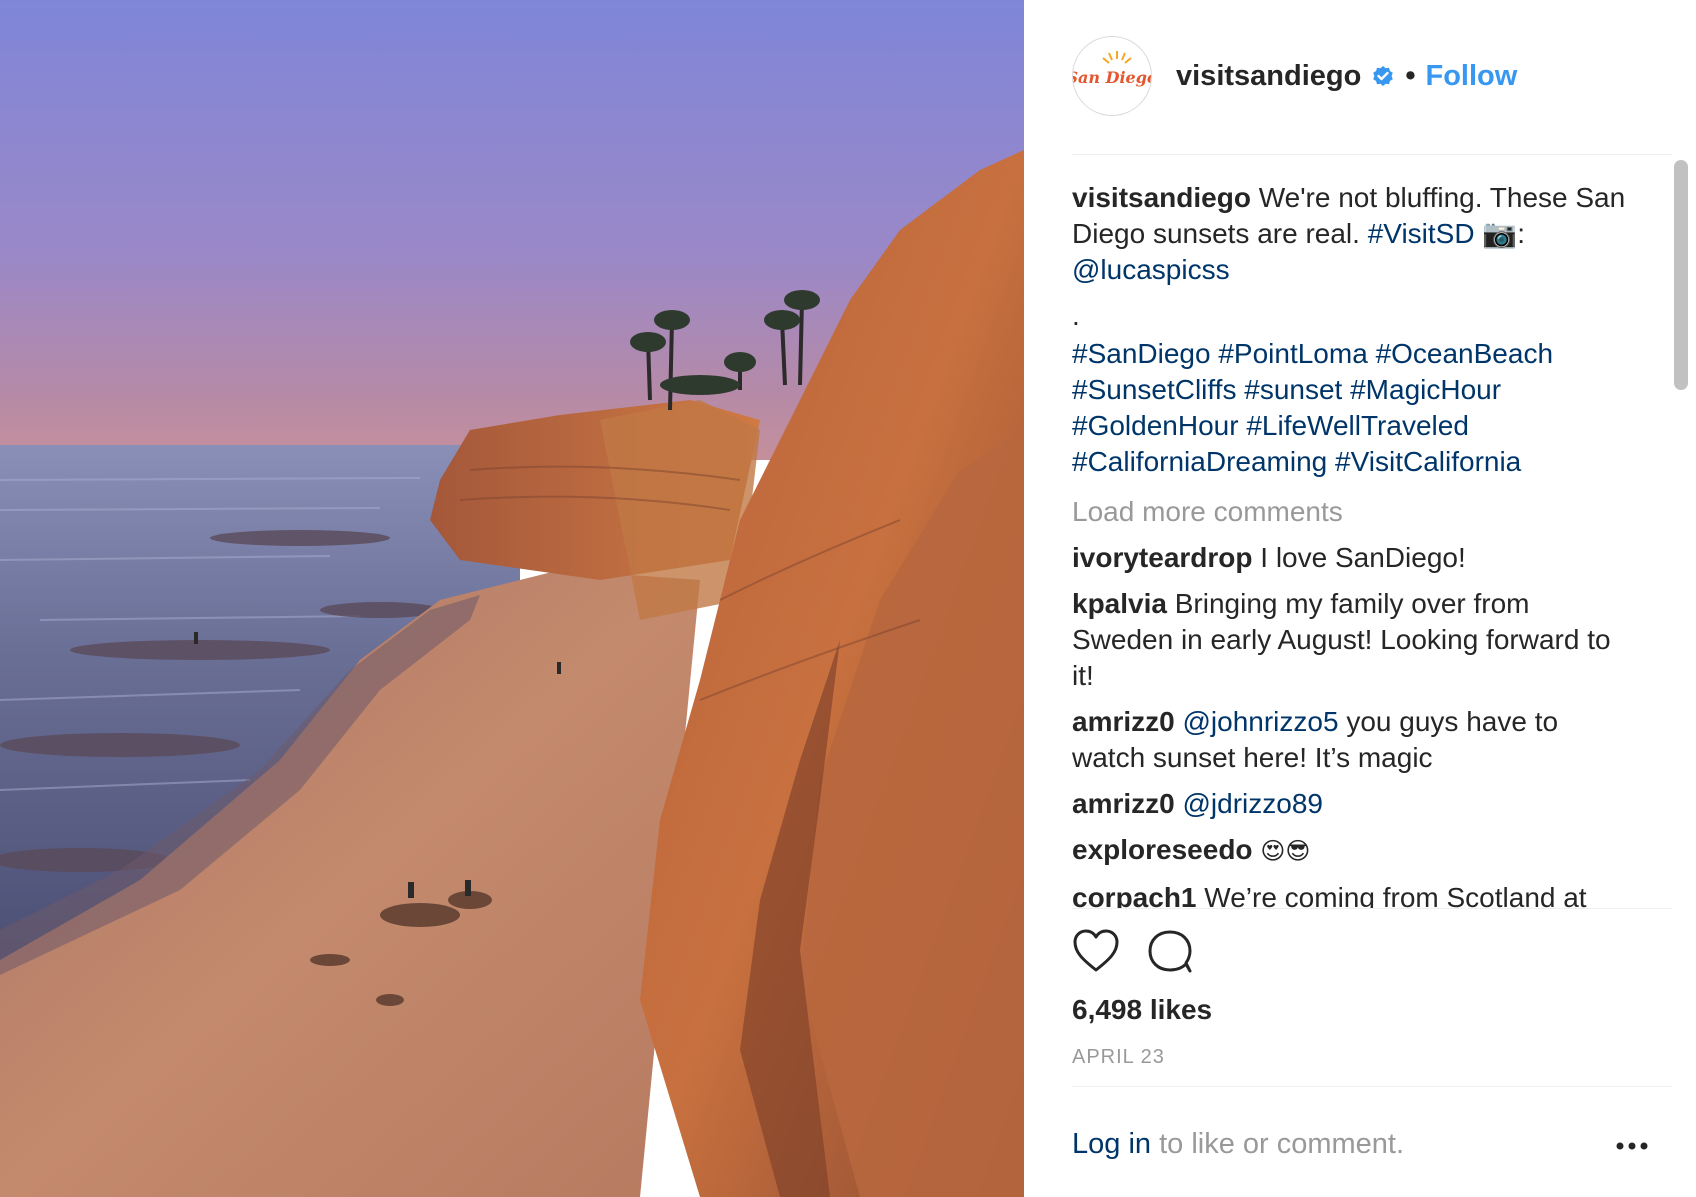 Image resolution: width=1696 pixels, height=1197 pixels. I want to click on load-more-comments-button: Load more comments, so click(1350, 512).